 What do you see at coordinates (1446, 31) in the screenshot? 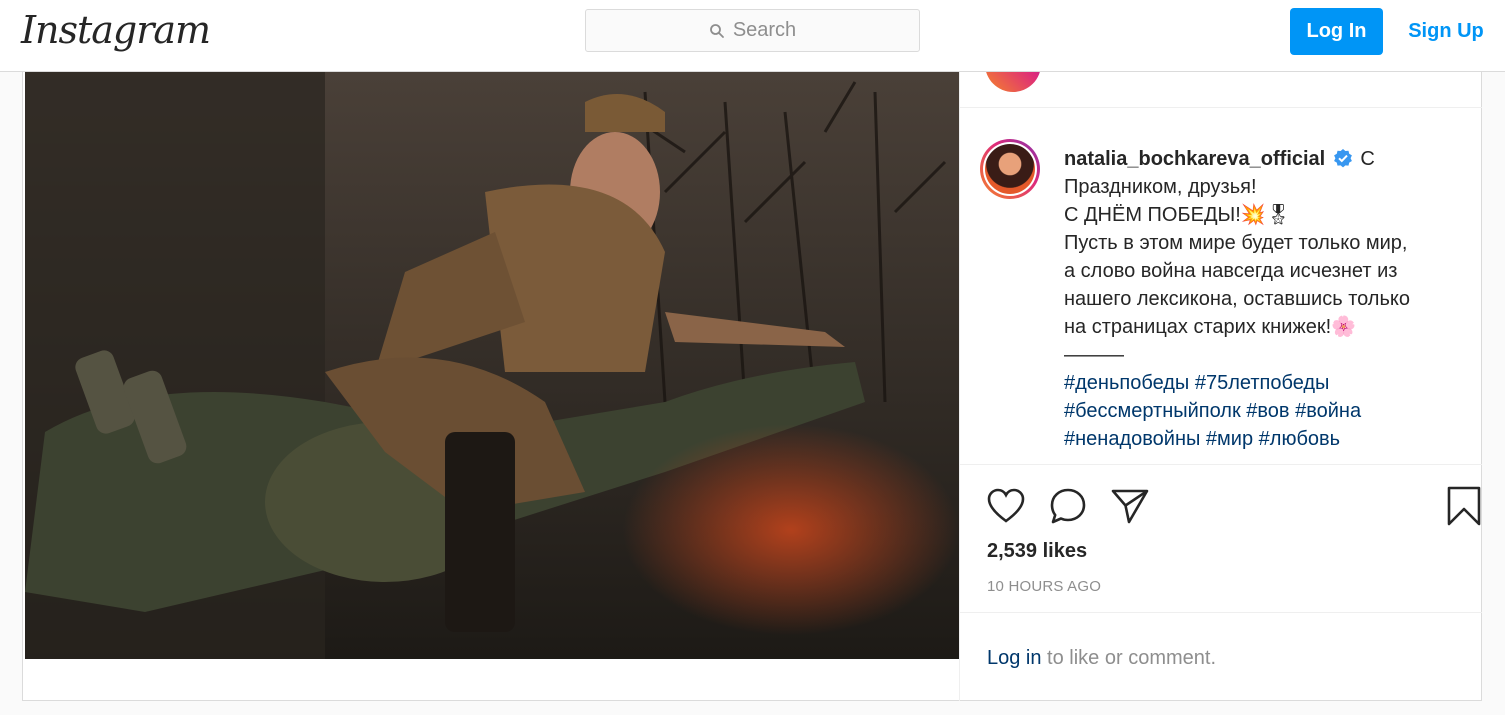
I see `sign-up-button: Sign Up` at bounding box center [1446, 31].